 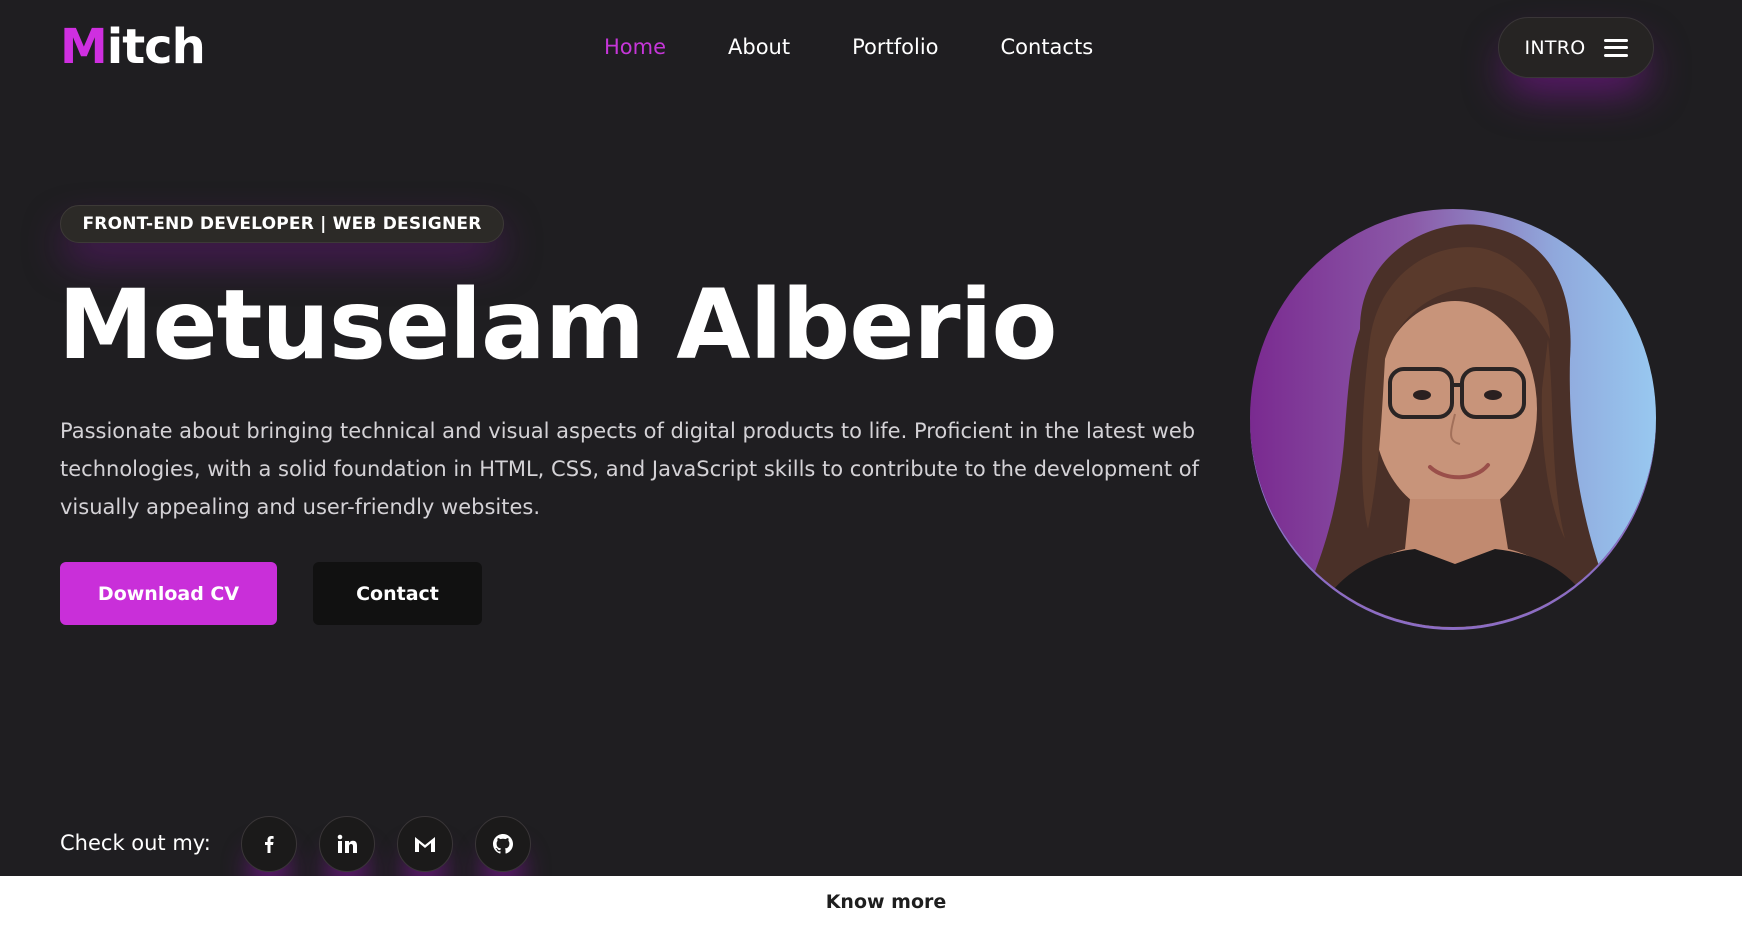 What do you see at coordinates (759, 47) in the screenshot?
I see `nav-about: About` at bounding box center [759, 47].